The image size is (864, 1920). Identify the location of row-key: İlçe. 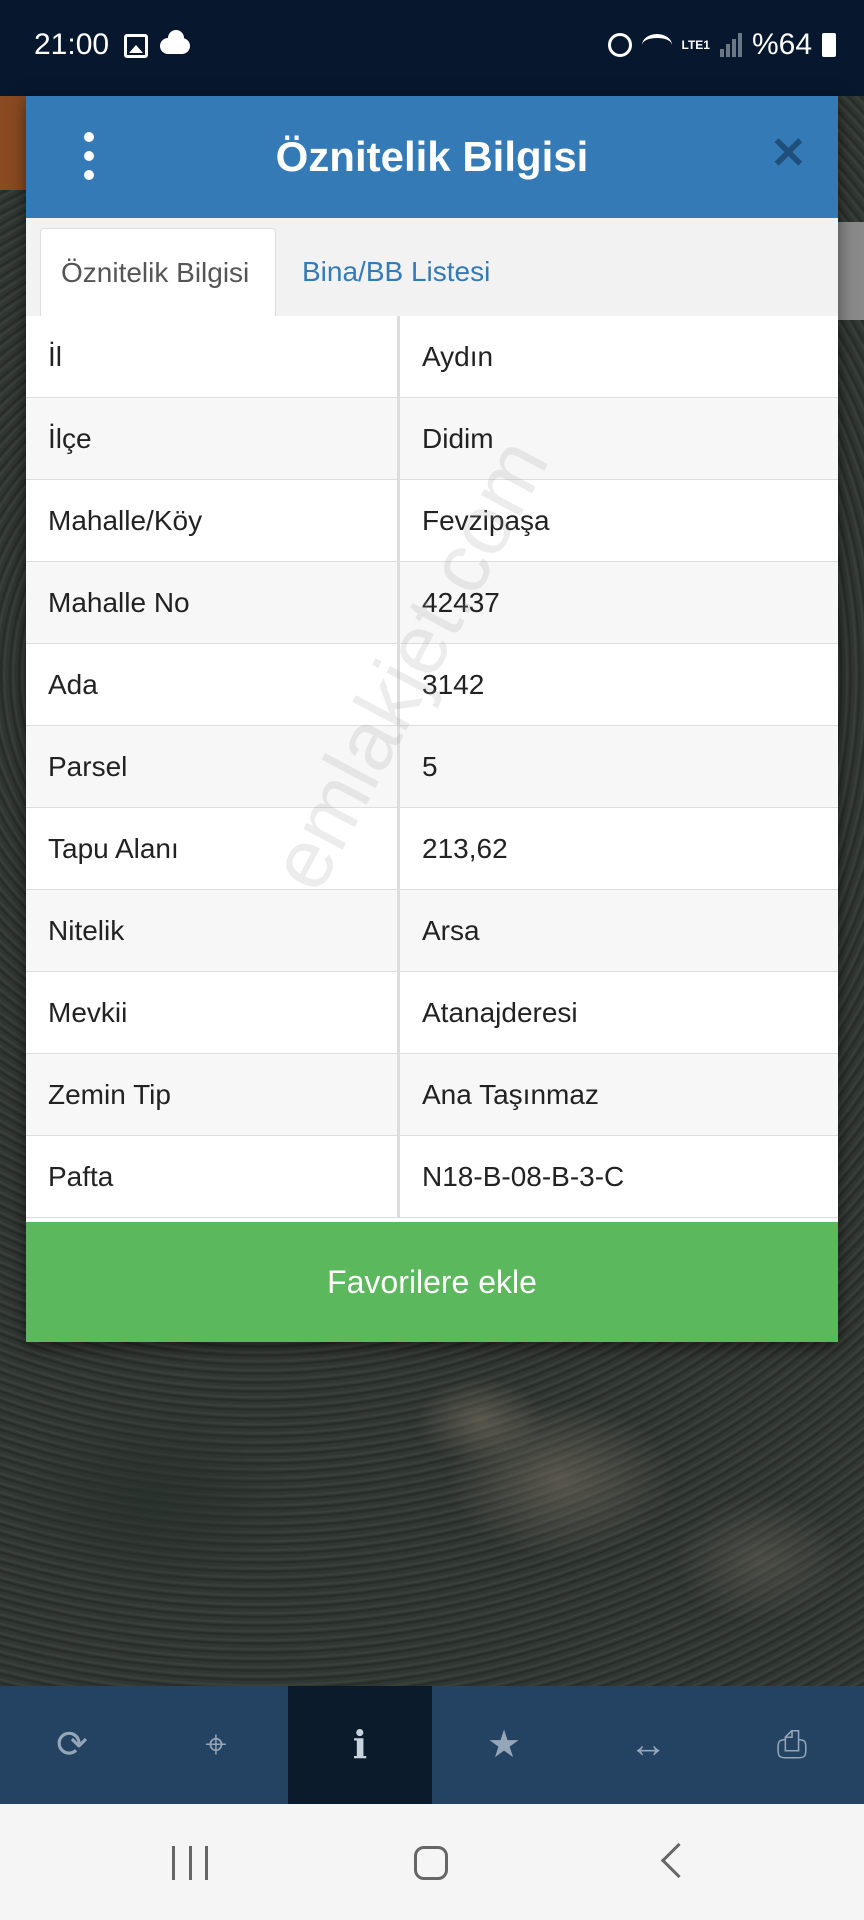
(213, 439).